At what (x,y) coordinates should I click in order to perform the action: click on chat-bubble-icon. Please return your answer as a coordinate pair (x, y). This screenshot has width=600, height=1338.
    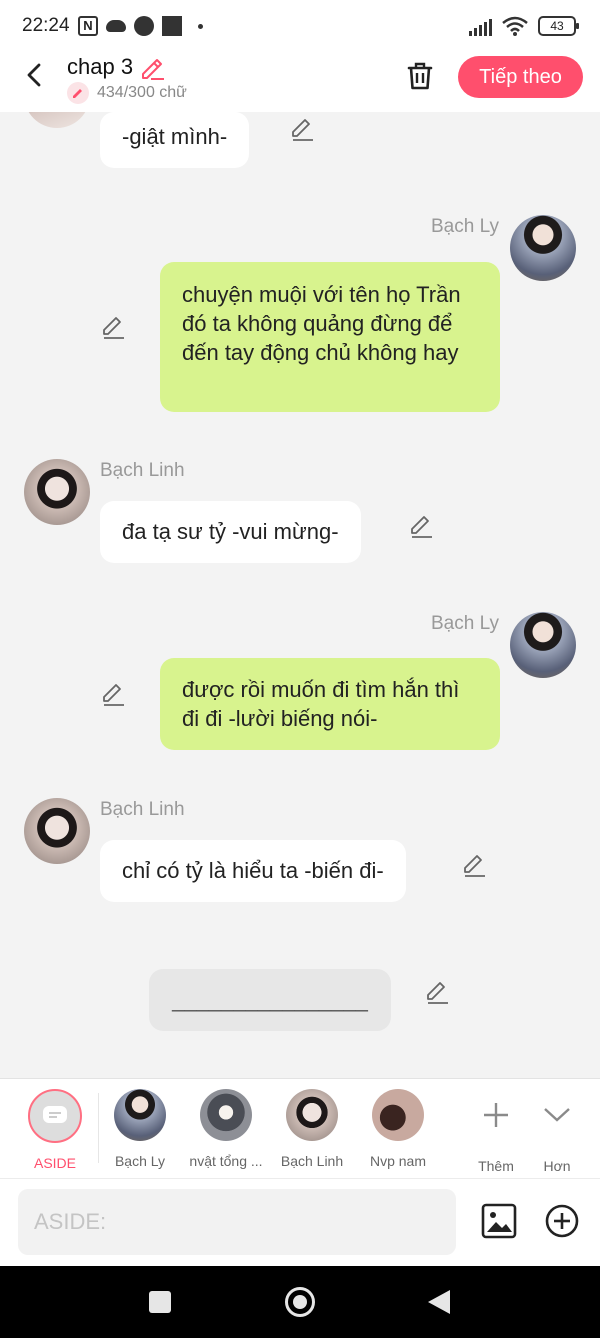
    Looking at the image, I should click on (55, 1114).